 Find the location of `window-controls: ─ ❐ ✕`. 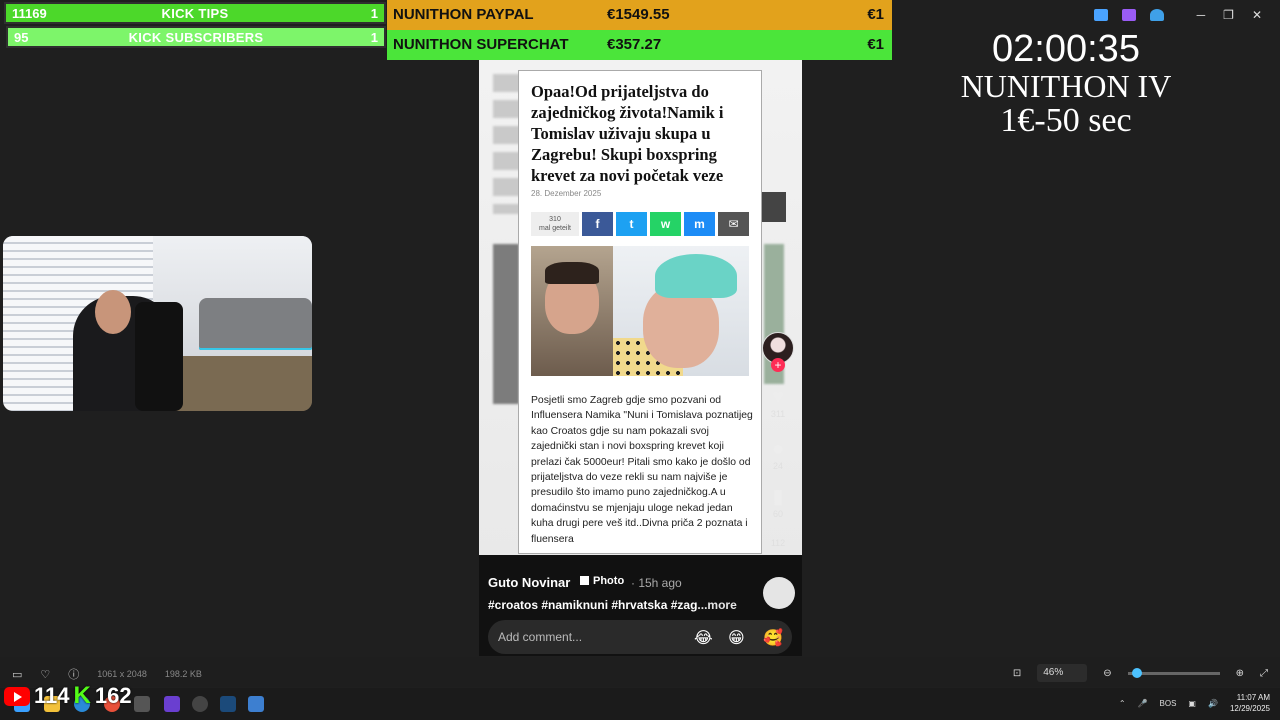

window-controls: ─ ❐ ✕ is located at coordinates (1229, 15).